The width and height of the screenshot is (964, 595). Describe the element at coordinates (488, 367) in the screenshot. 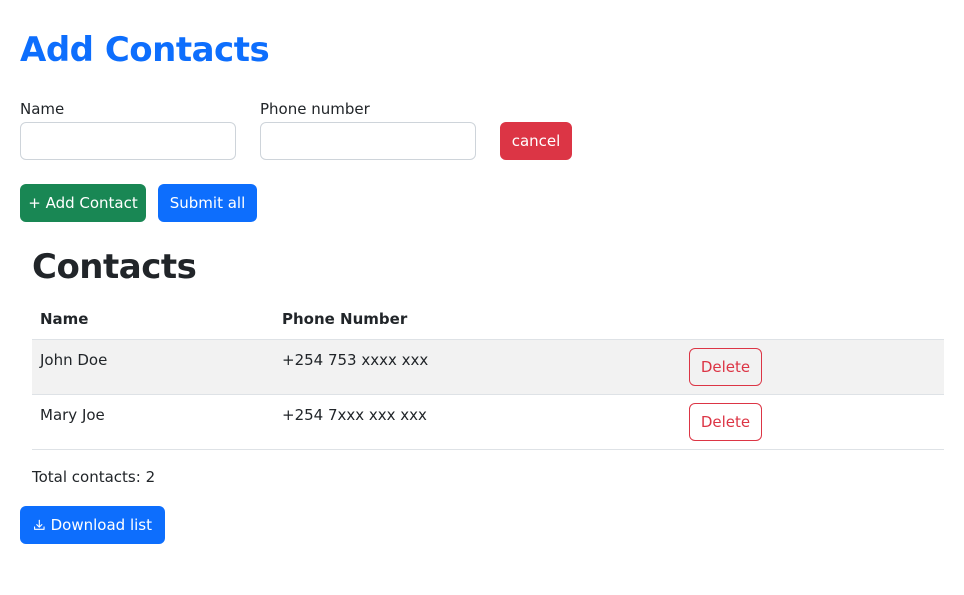

I see `table-row: John Doe +254 753 xxxx xxx Delete` at that location.